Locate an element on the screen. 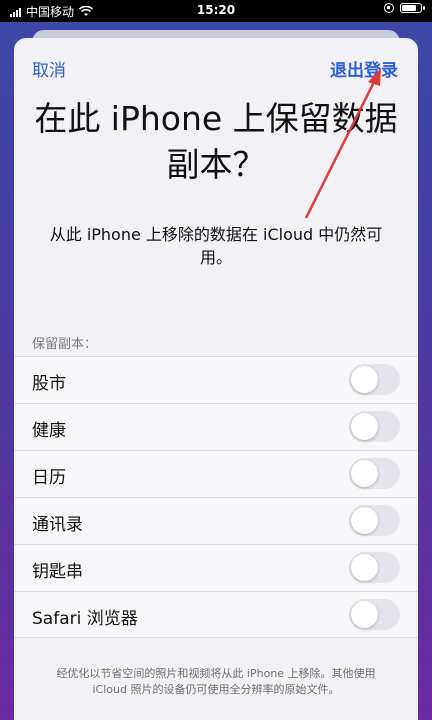  page-title: 在此 iPhone 上保留数据副本？ is located at coordinates (216, 141).